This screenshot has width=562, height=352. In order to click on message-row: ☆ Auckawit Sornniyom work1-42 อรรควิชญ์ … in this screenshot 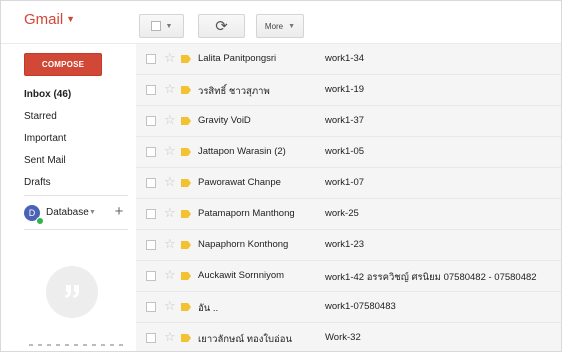, I will do `click(348, 276)`.